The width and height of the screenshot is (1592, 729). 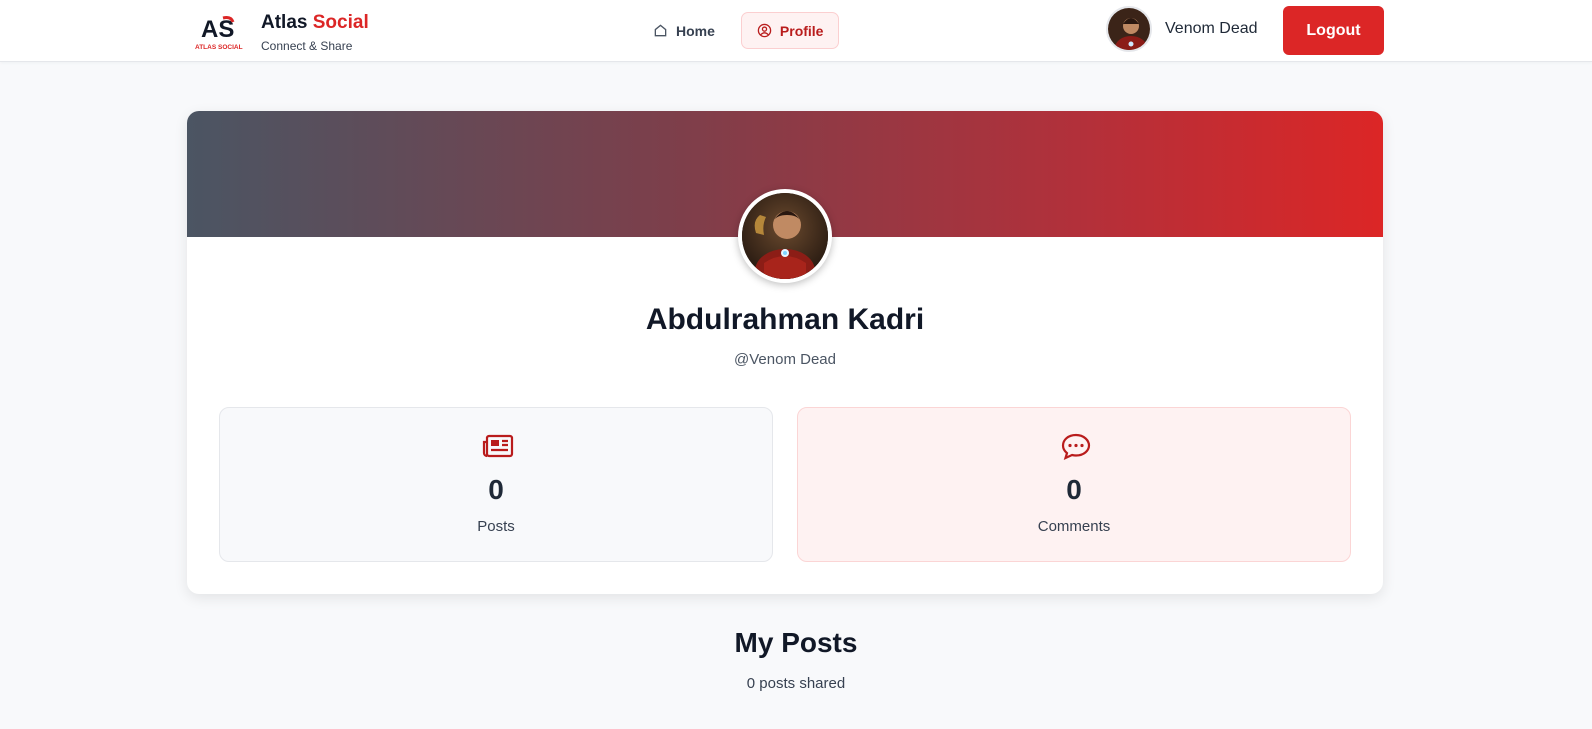 I want to click on svg-text: AS, so click(x=217, y=29).